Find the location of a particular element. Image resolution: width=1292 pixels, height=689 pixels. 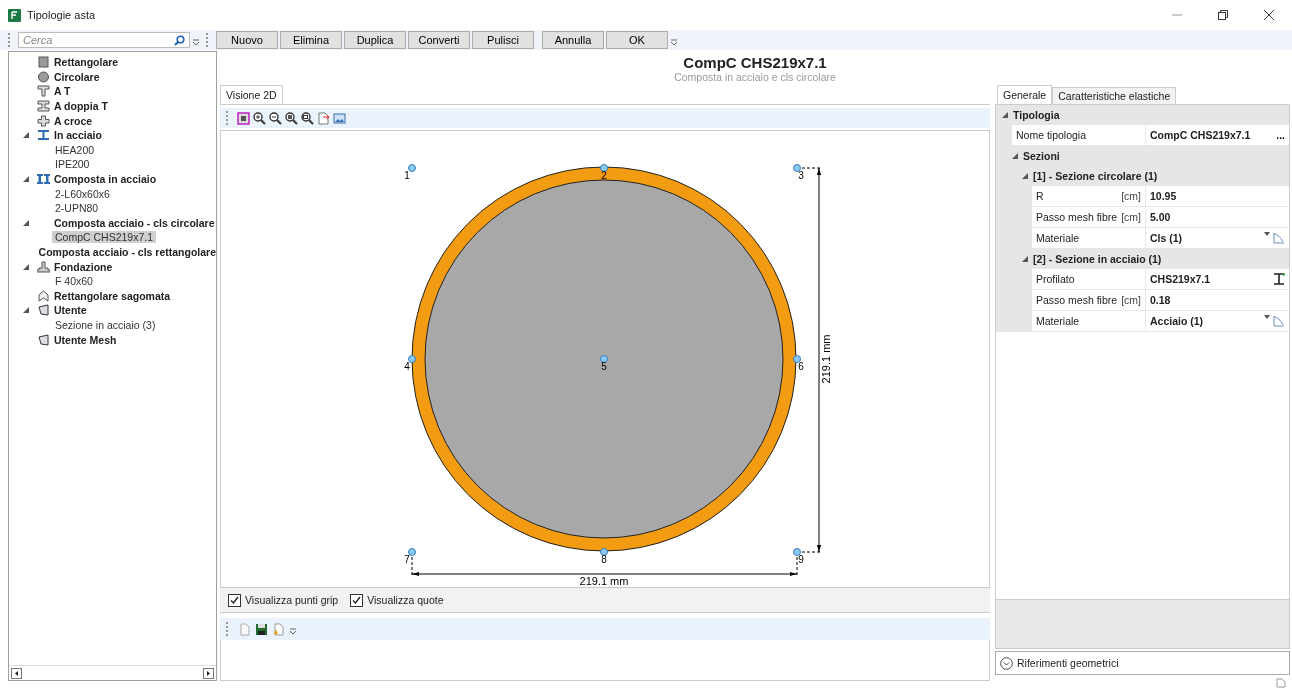

zoom-in-icon is located at coordinates (259, 118).